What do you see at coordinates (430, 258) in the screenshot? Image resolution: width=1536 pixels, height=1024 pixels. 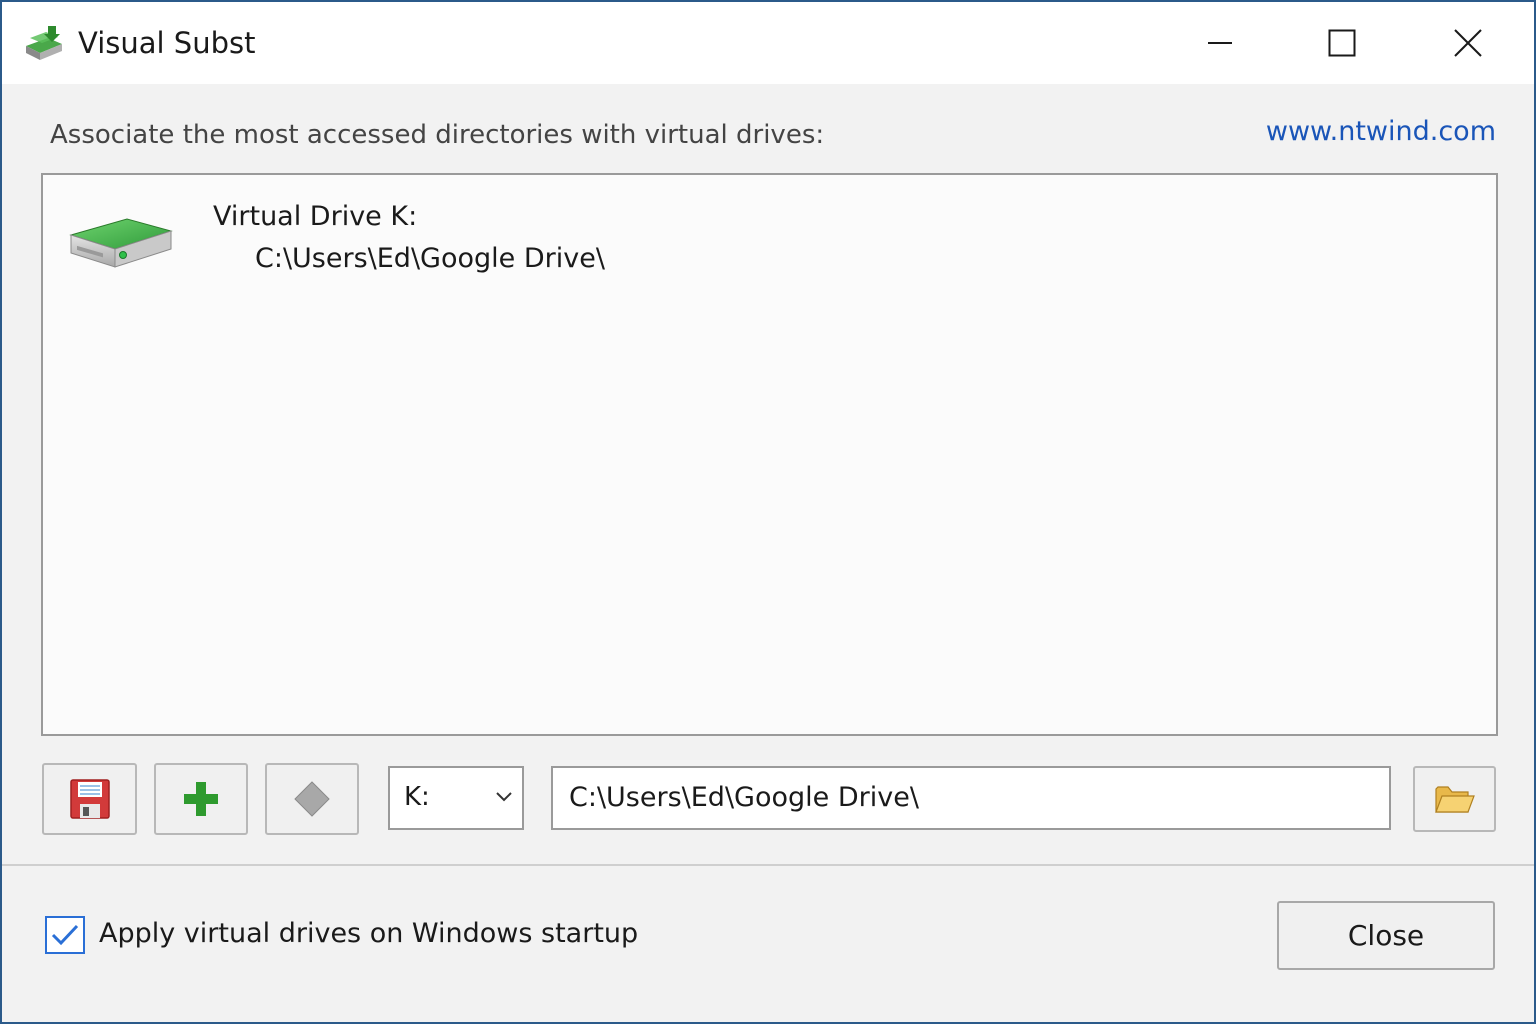 I see `drive-path: C:\Users\Ed\Google Drive\` at bounding box center [430, 258].